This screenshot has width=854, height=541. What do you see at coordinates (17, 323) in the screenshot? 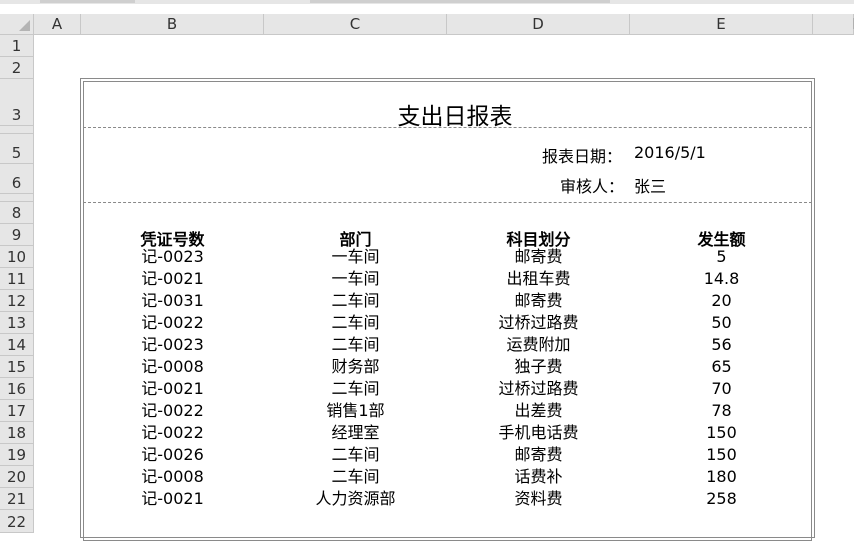
I see `row-header-13: 13` at bounding box center [17, 323].